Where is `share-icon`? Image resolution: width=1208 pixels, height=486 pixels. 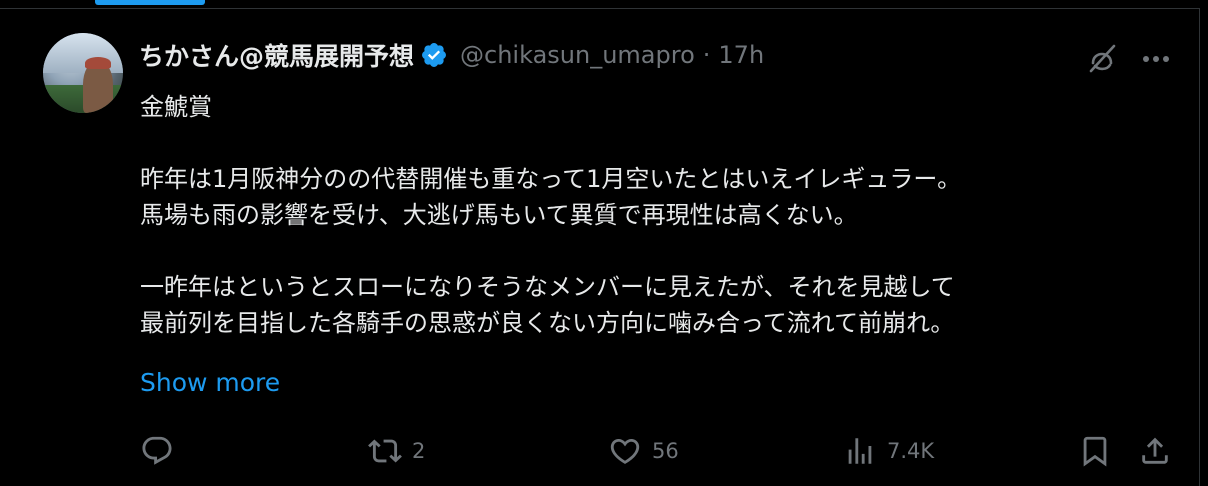 share-icon is located at coordinates (1155, 450).